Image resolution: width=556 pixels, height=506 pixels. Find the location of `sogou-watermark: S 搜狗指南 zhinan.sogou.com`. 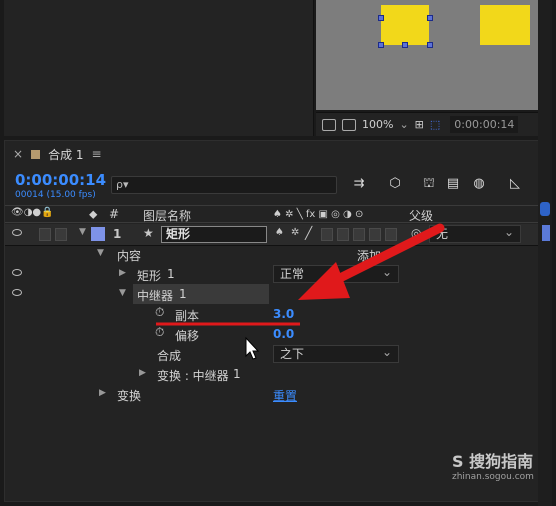

sogou-watermark: S 搜狗指南 zhinan.sogou.com is located at coordinates (493, 465).